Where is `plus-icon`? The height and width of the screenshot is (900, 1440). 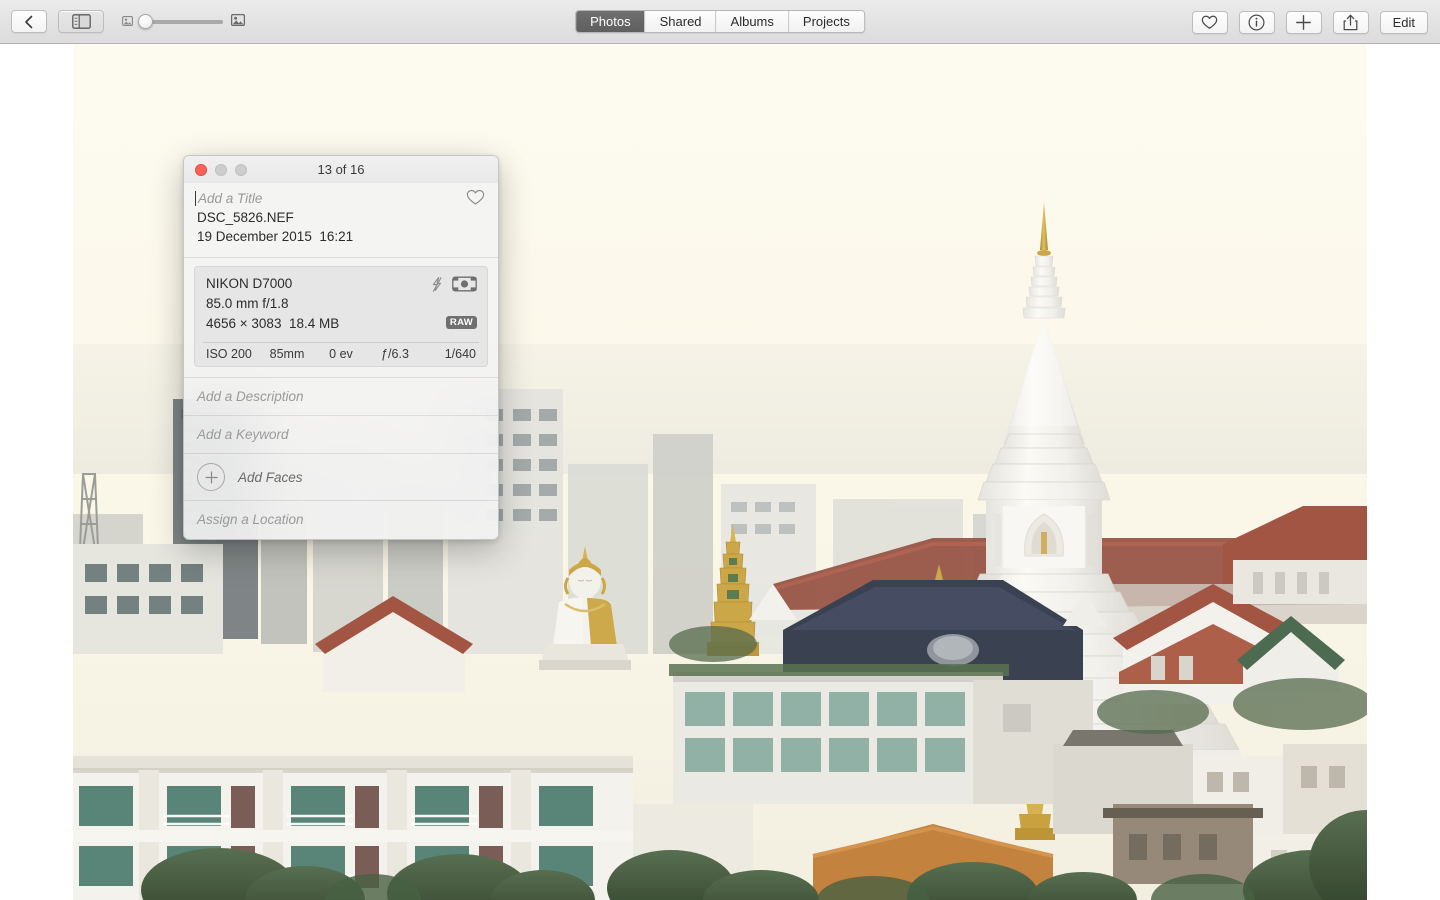 plus-icon is located at coordinates (1303, 22).